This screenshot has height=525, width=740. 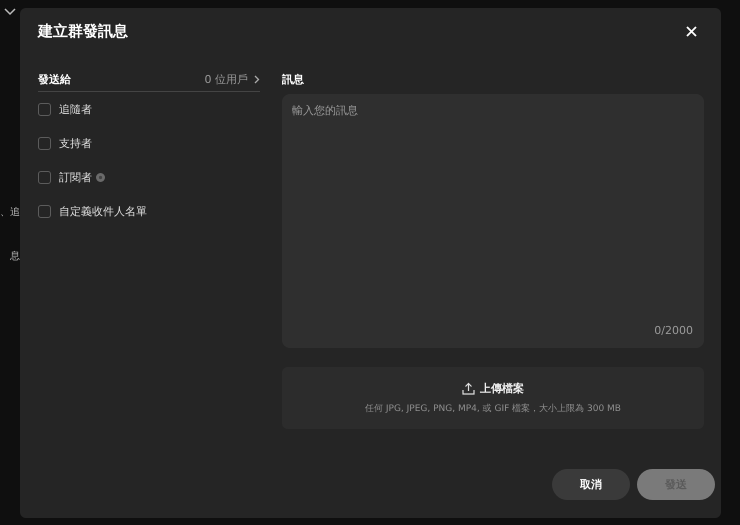 What do you see at coordinates (468, 388) in the screenshot?
I see `upload-icon` at bounding box center [468, 388].